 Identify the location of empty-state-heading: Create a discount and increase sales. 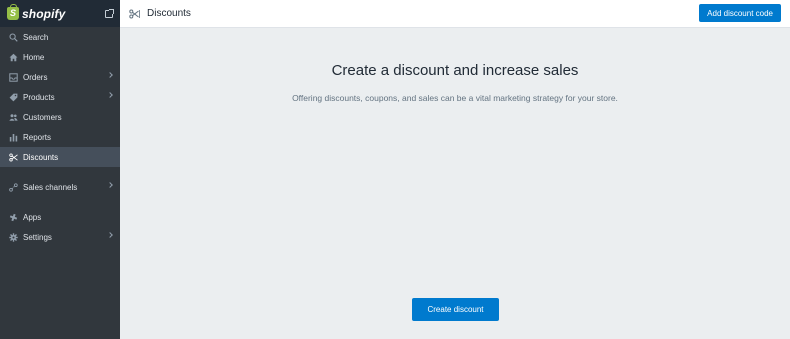
(455, 70).